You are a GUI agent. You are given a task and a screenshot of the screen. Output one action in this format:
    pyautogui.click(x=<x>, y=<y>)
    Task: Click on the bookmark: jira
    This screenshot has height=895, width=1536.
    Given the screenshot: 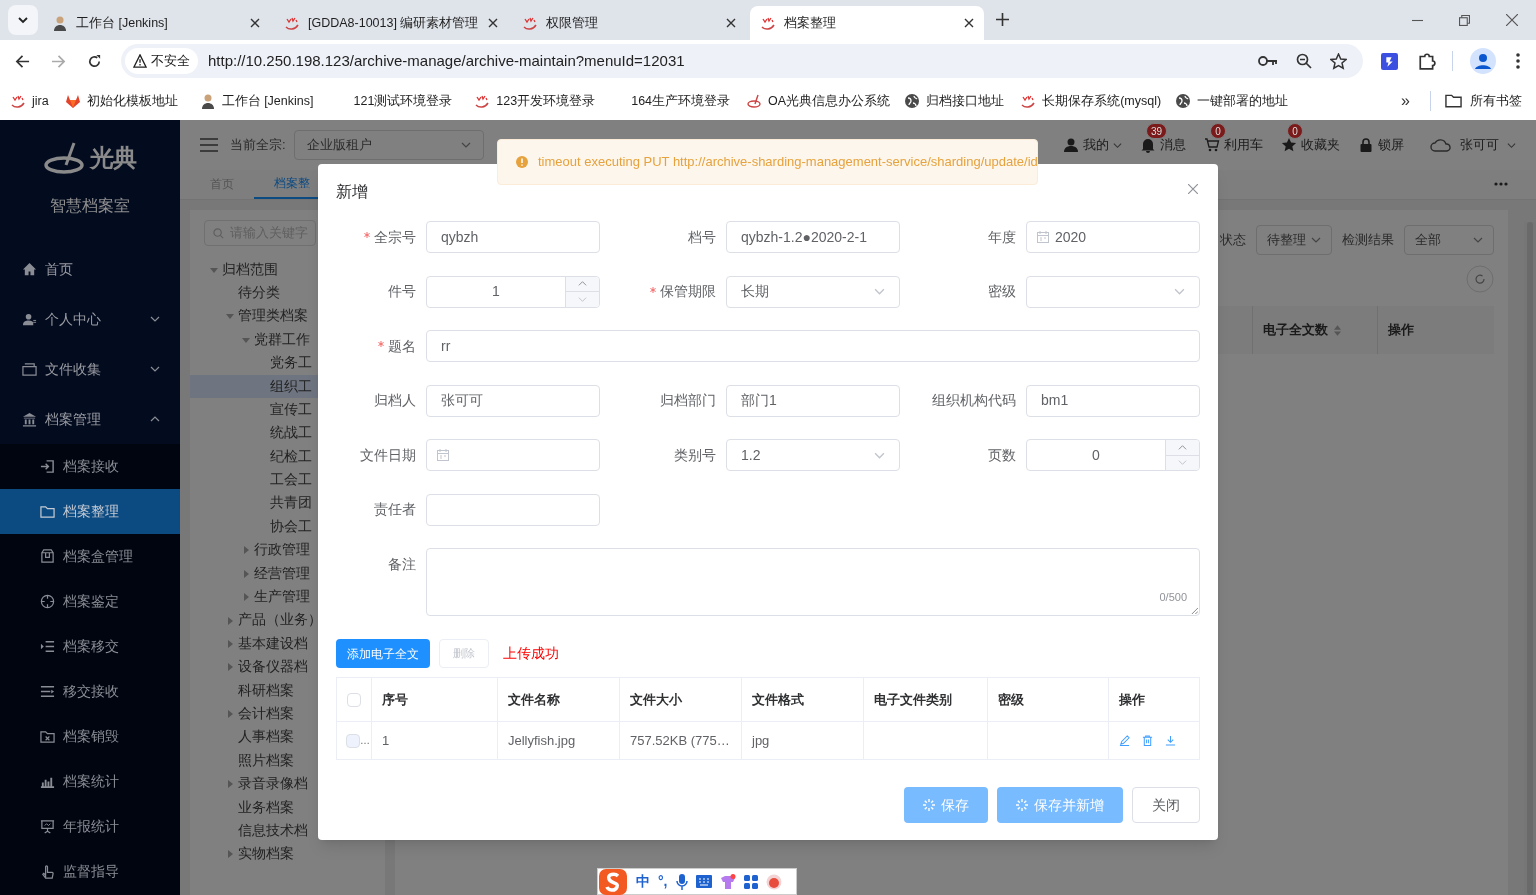 What is the action you would take?
    pyautogui.click(x=29, y=101)
    